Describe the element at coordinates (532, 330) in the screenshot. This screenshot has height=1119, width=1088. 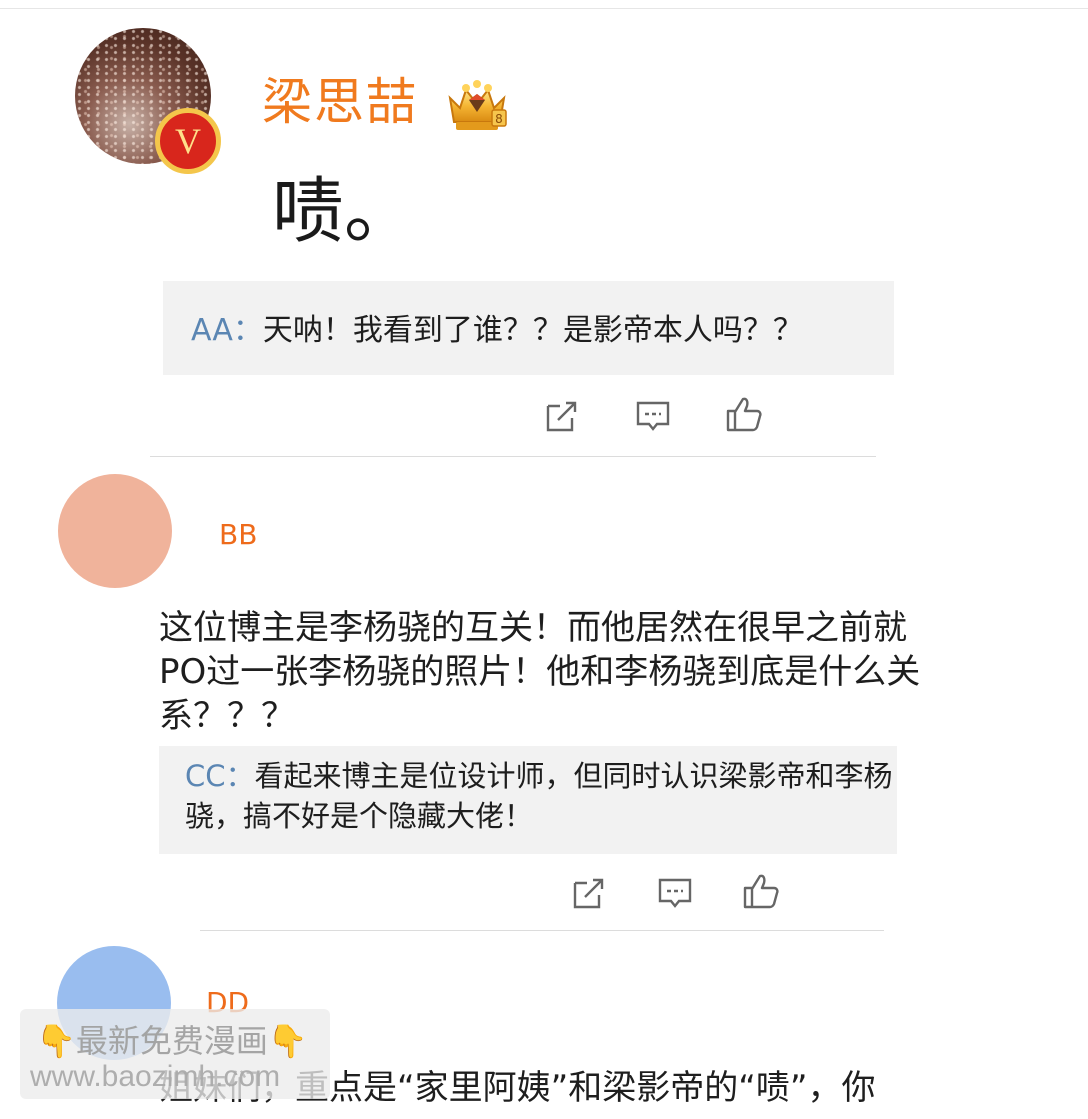
I see `quote-text: 天呐！我看到了谁？？是影帝本人吗？？` at that location.